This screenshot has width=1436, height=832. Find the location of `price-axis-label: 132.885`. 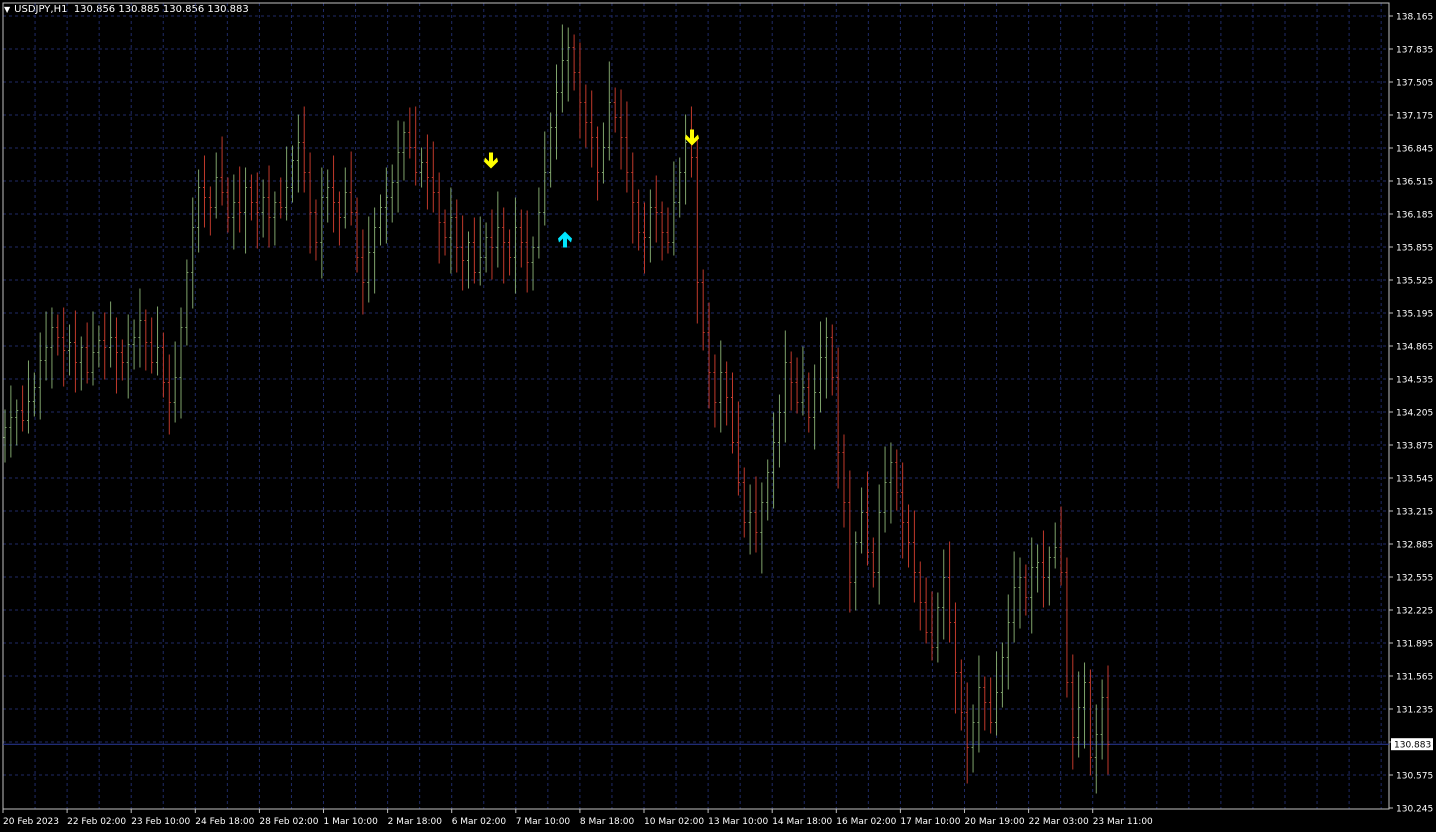

price-axis-label: 132.885 is located at coordinates (1414, 546).